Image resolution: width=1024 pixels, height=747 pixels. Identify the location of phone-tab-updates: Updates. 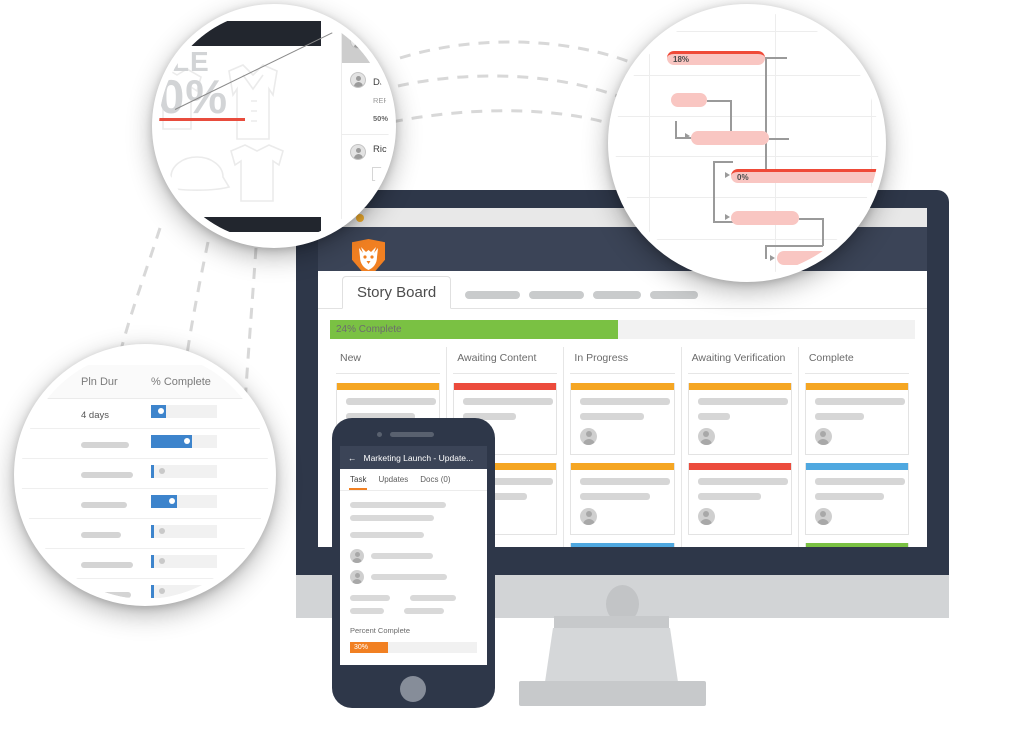
(393, 479).